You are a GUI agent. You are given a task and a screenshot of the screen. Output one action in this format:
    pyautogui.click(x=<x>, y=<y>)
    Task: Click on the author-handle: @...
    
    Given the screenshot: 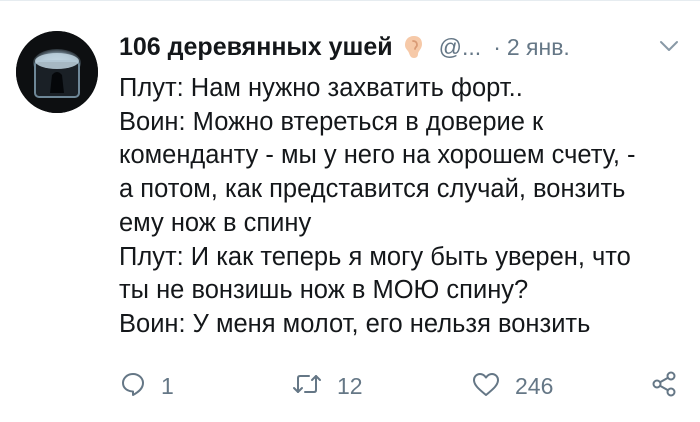 What is the action you would take?
    pyautogui.click(x=460, y=47)
    